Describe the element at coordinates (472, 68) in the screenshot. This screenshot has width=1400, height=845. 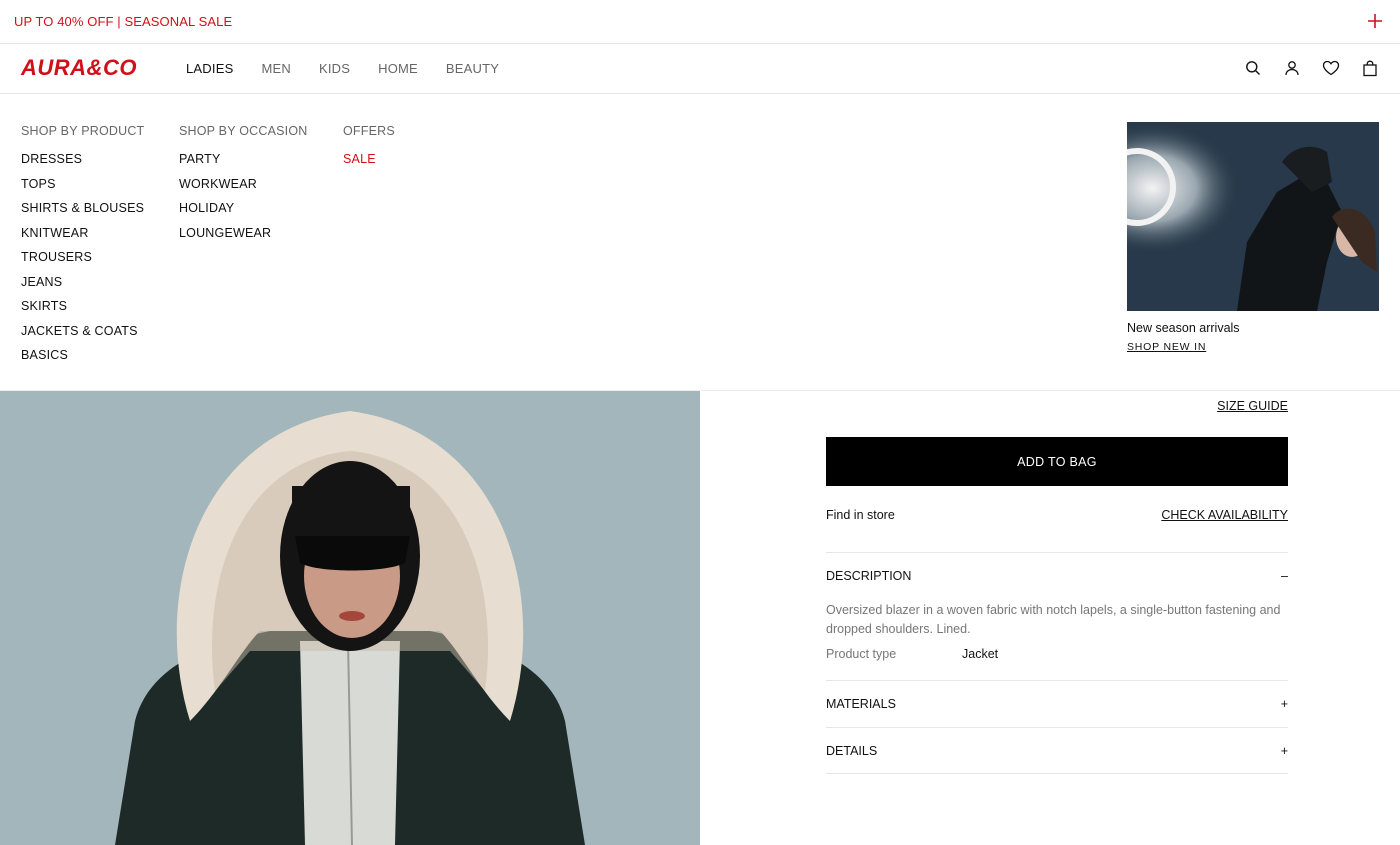
I see `nav-item-beauty: BEAUTY` at that location.